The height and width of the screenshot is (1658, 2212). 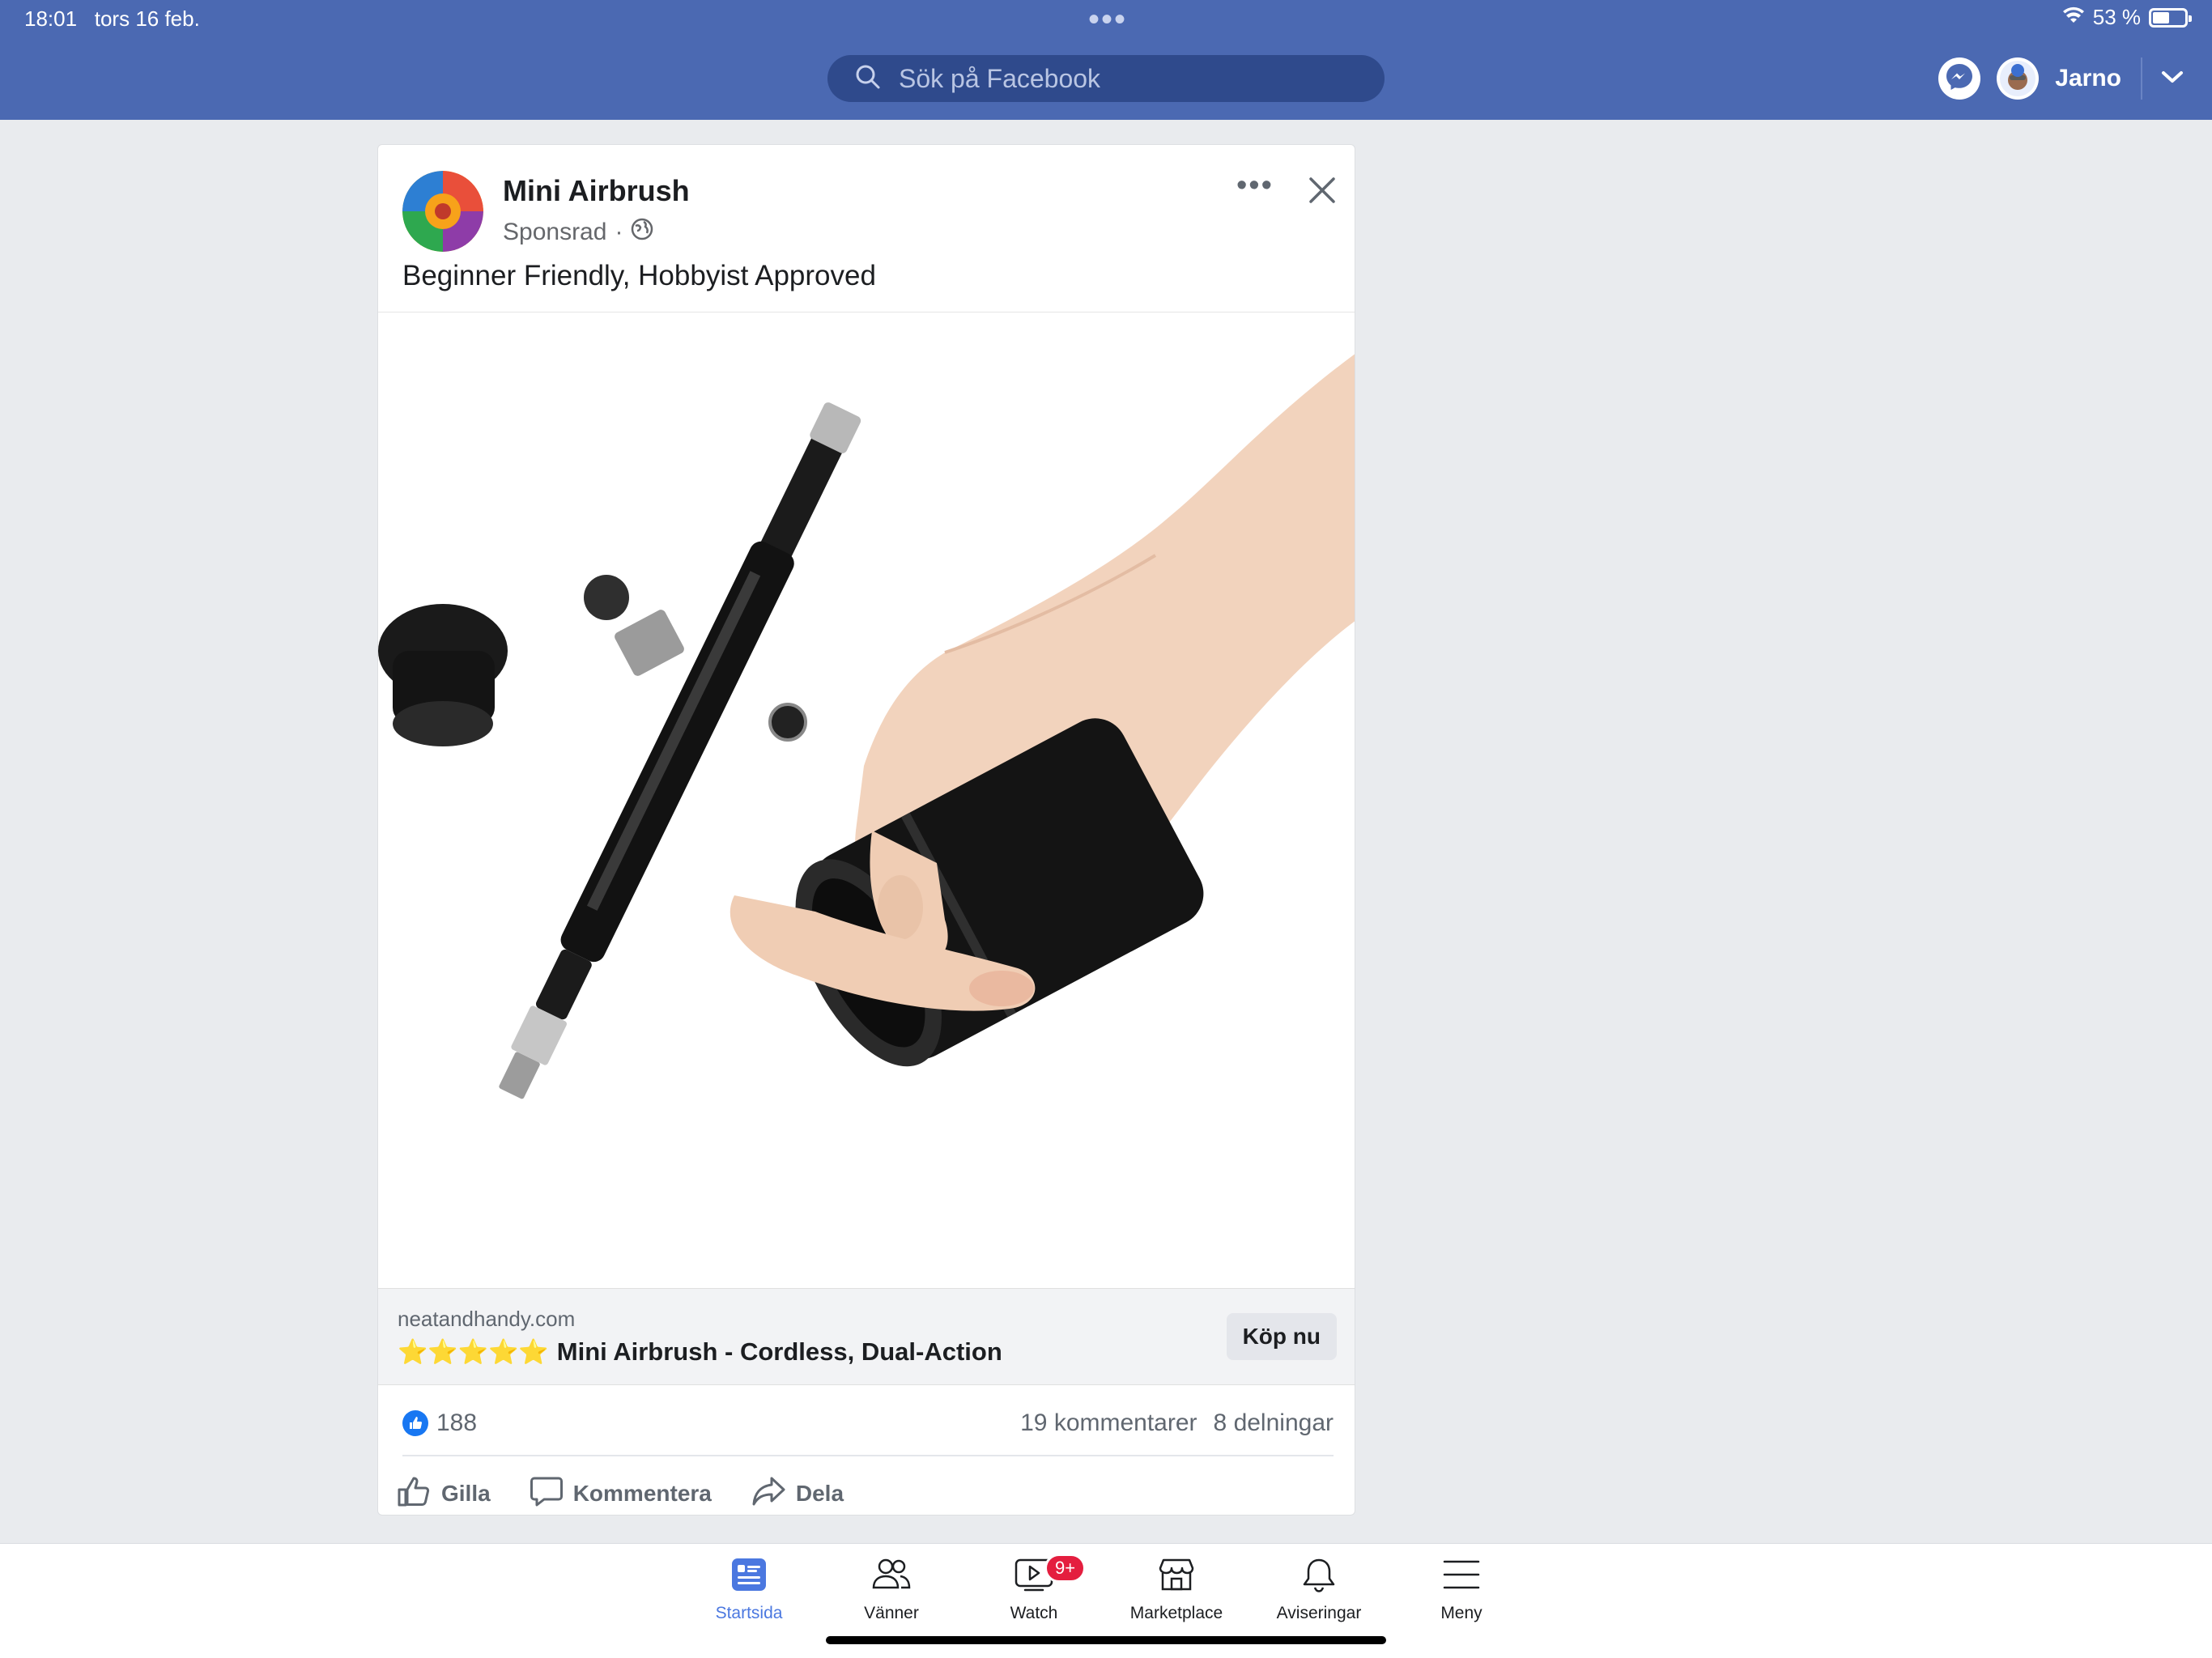 I want to click on comment-button: Kommentera, so click(x=621, y=1494).